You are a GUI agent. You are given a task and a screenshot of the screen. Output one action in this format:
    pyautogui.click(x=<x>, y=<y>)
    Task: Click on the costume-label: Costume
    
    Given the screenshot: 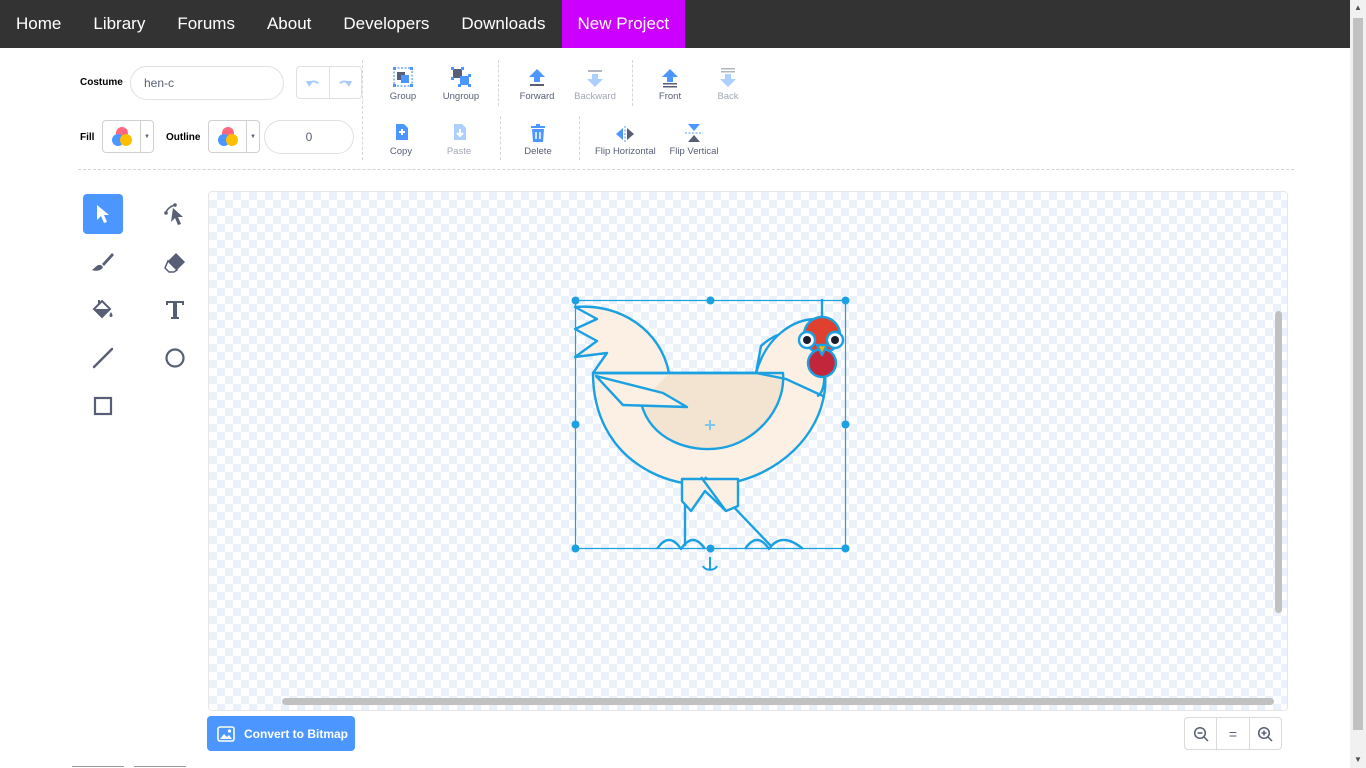 What is the action you would take?
    pyautogui.click(x=101, y=82)
    